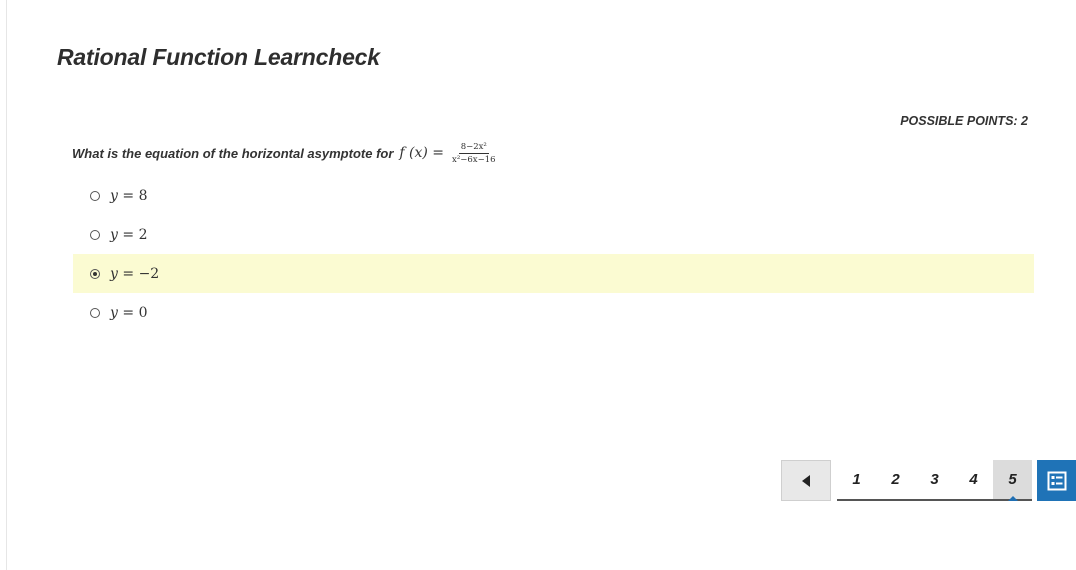  What do you see at coordinates (95, 273) in the screenshot?
I see `radio-button-selected` at bounding box center [95, 273].